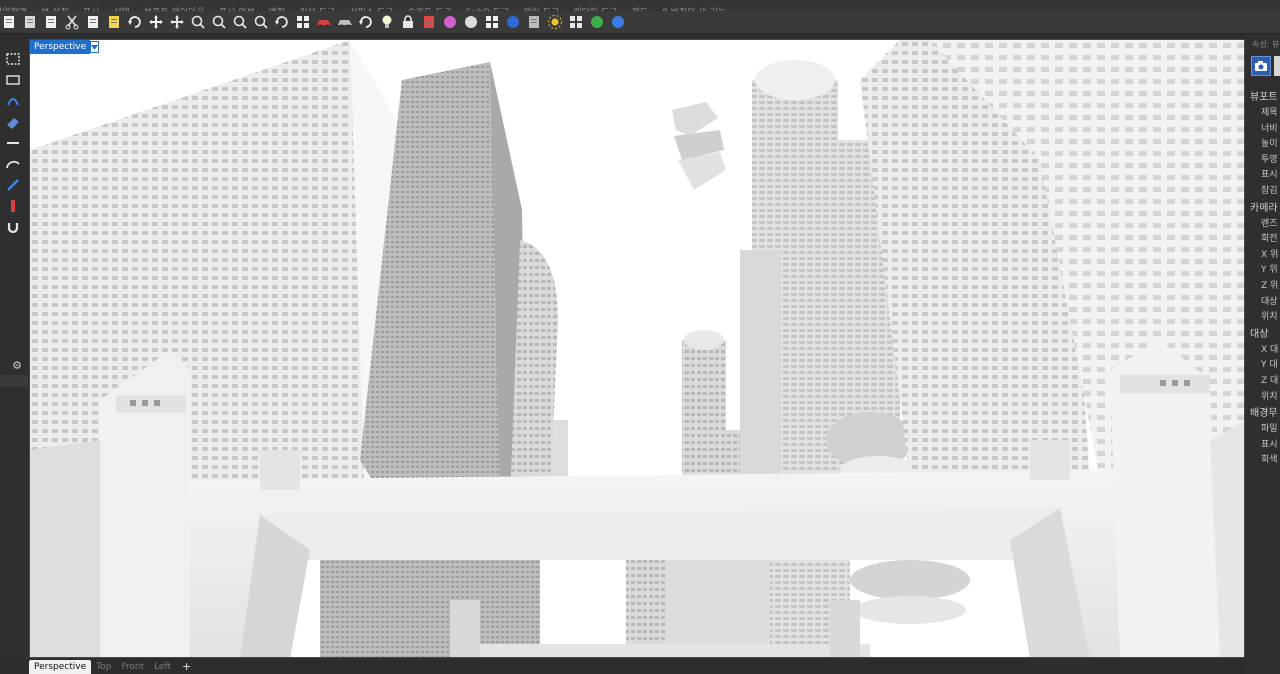 The width and height of the screenshot is (1280, 674). I want to click on chevron-down-icon, so click(94, 47).